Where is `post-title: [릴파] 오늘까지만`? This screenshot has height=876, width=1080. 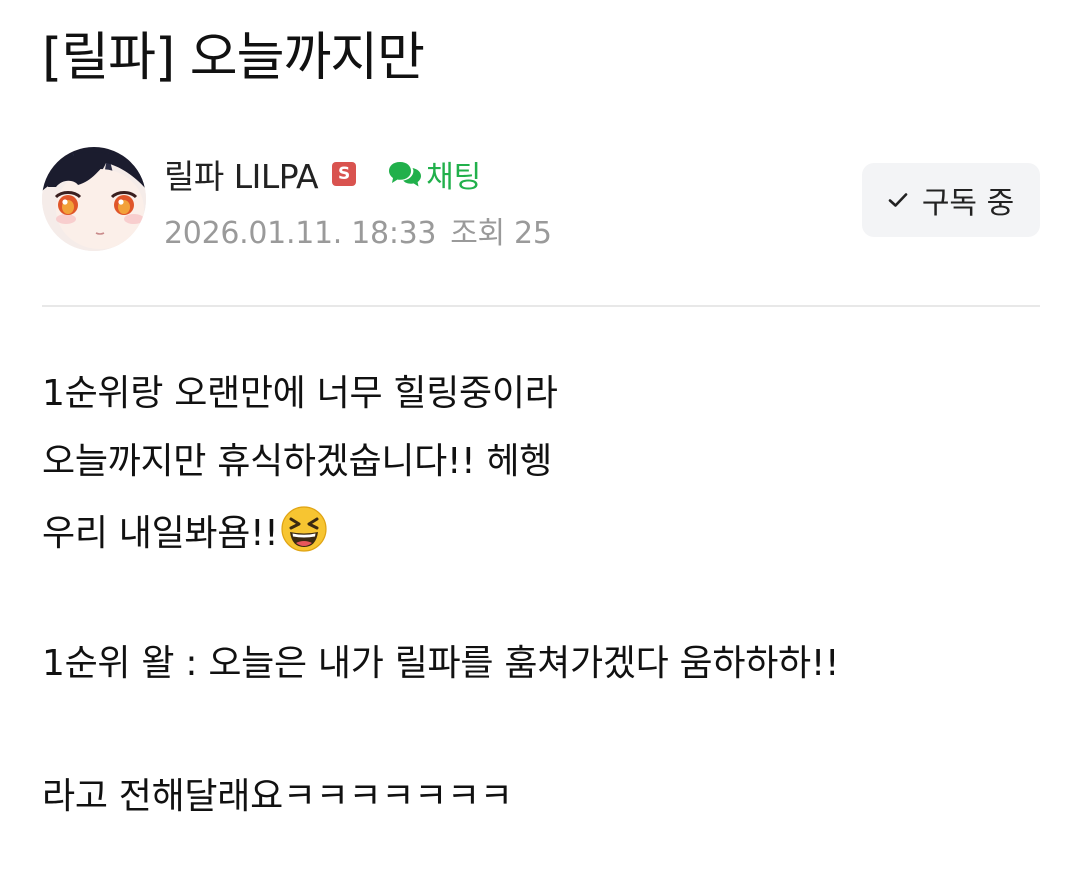
post-title: [릴파] 오늘까지만 is located at coordinates (233, 58).